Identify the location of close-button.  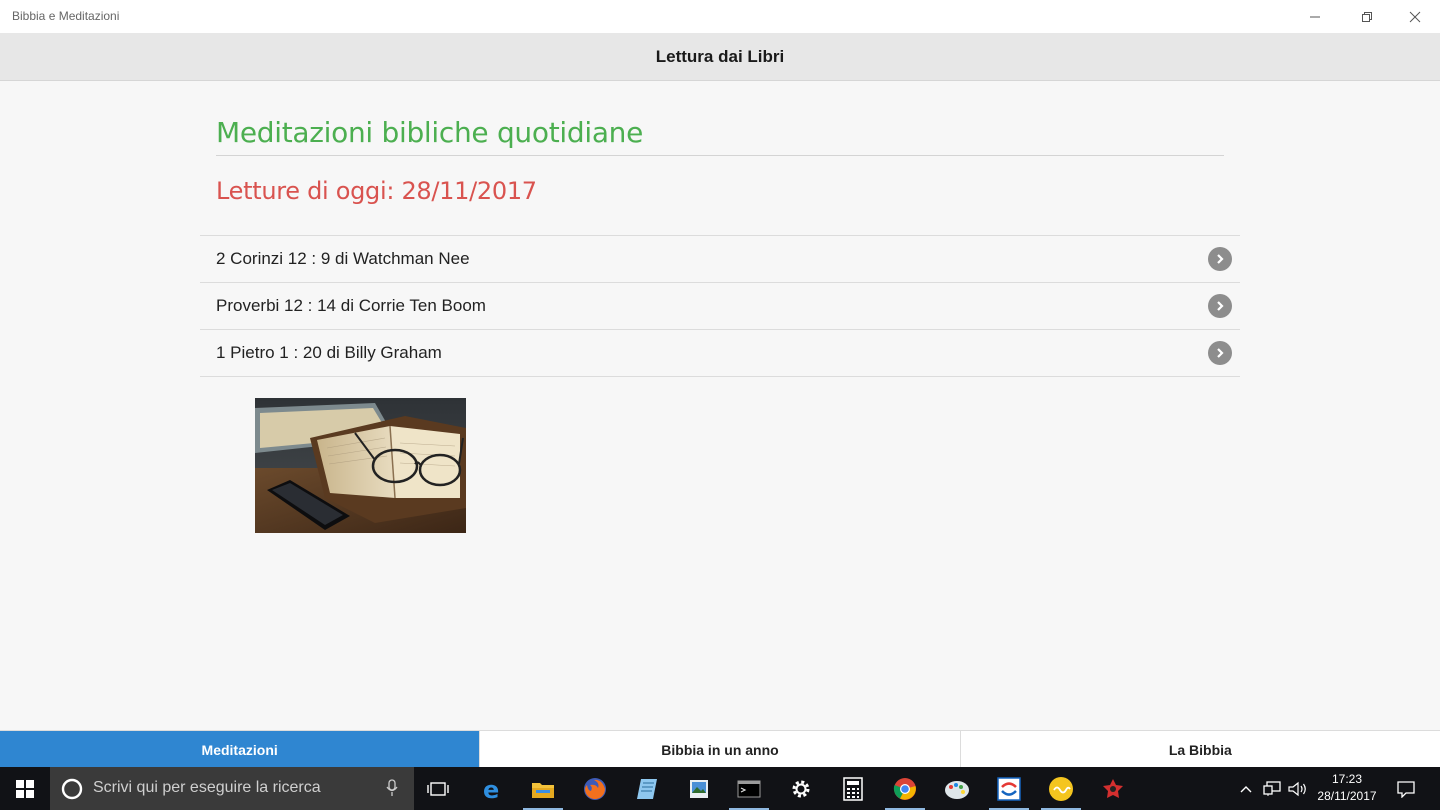
(1415, 16).